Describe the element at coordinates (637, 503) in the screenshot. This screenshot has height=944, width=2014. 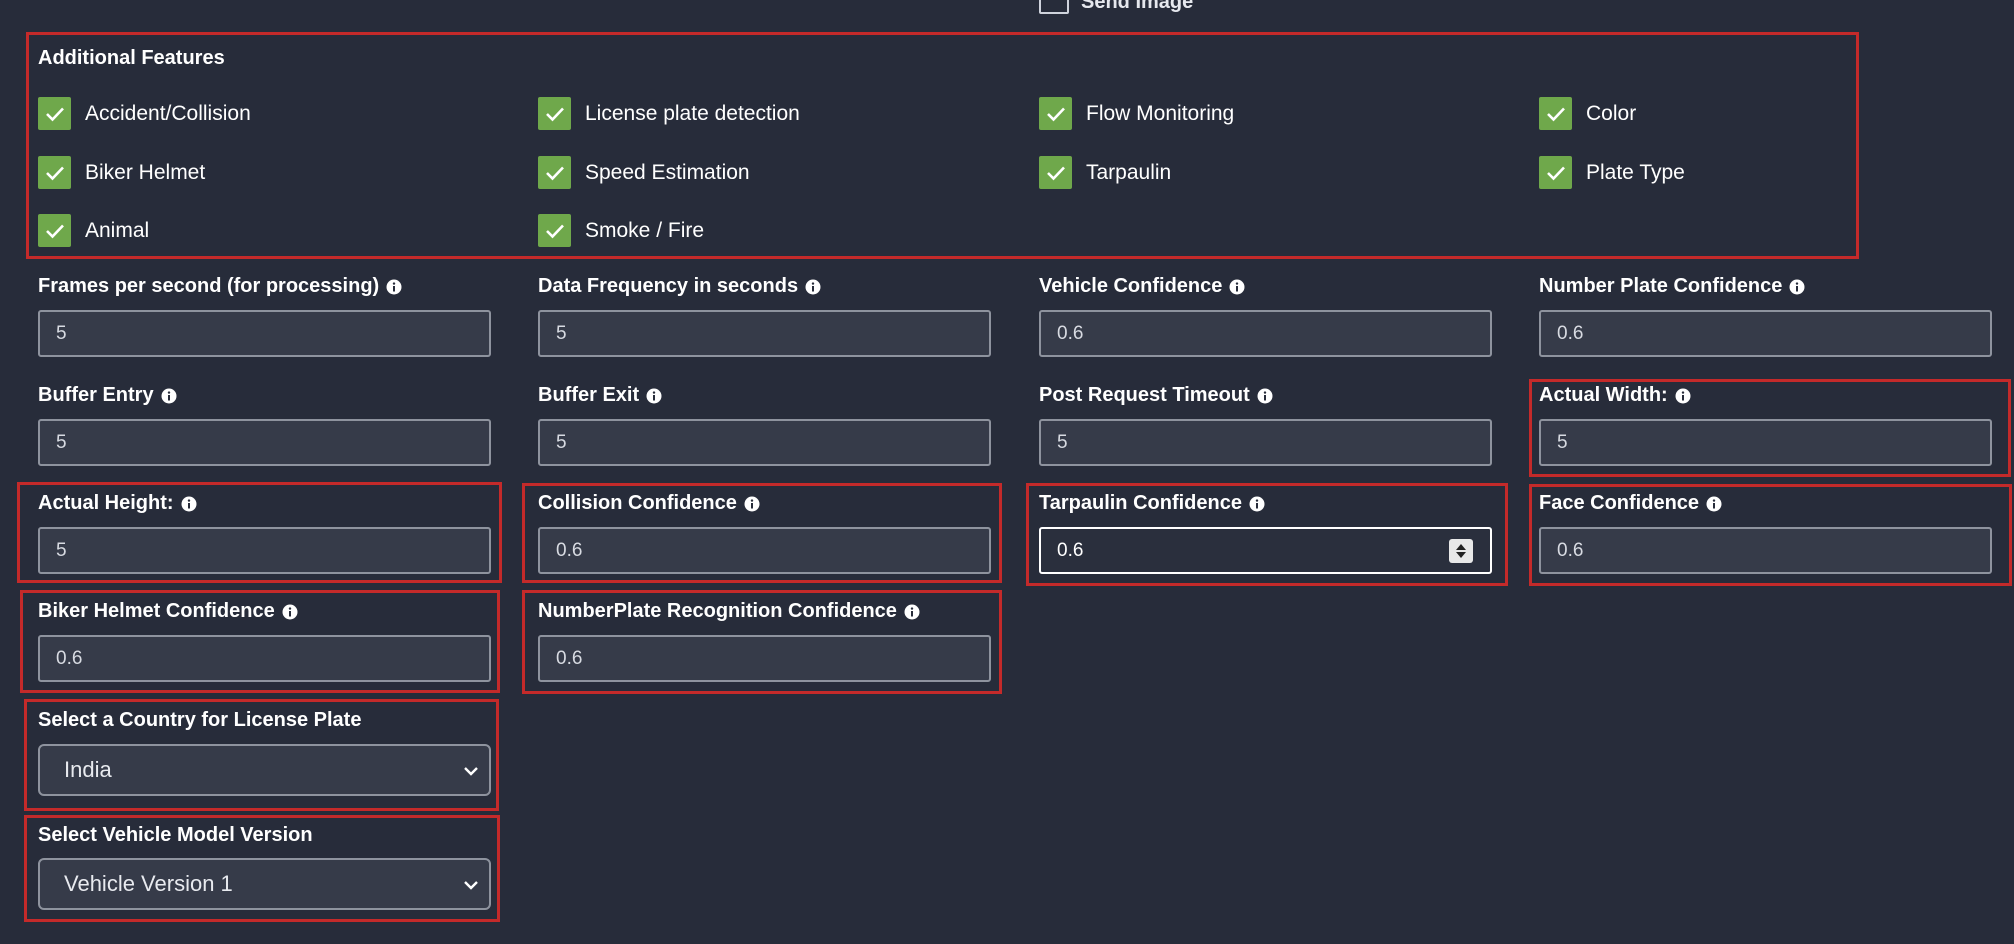
I see `collision-confidence-label-text: Collision Confidence` at that location.